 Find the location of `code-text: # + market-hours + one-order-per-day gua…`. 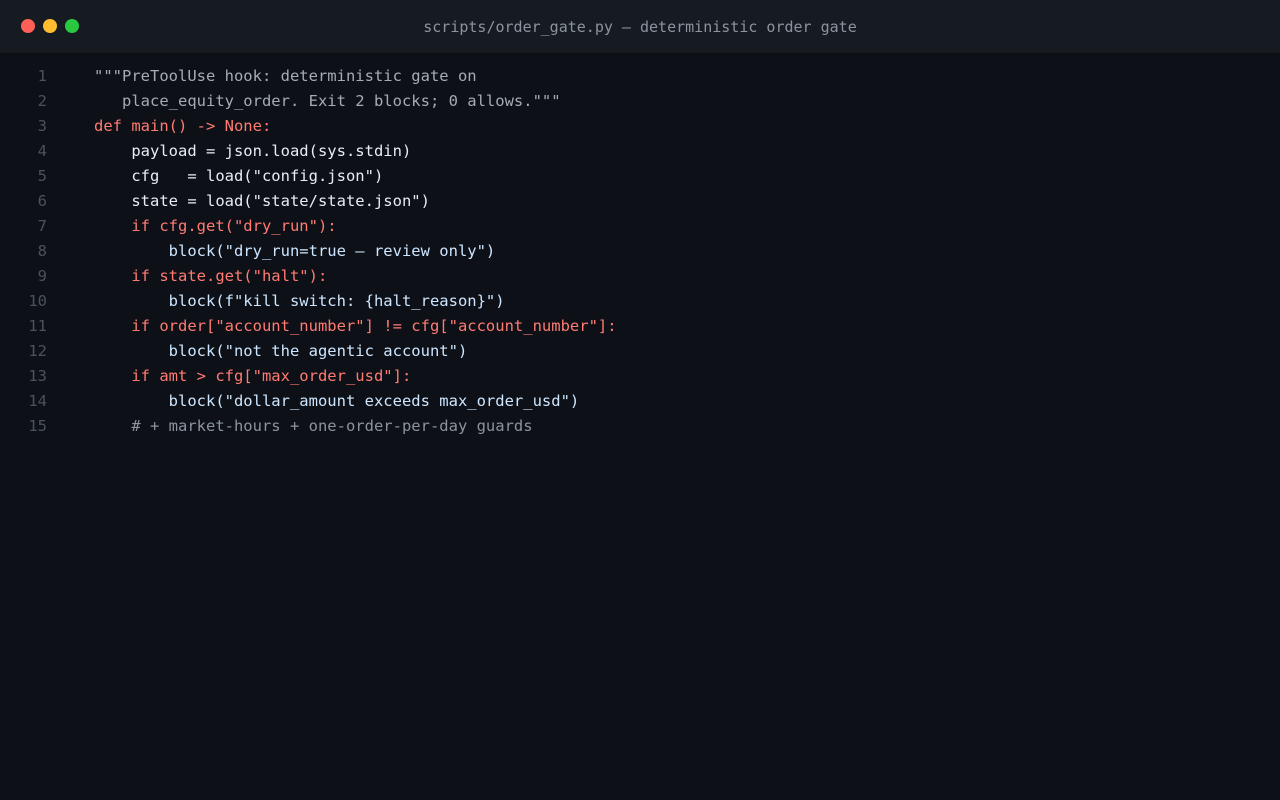

code-text: # + market-hours + one-order-per-day gua… is located at coordinates (313, 426).